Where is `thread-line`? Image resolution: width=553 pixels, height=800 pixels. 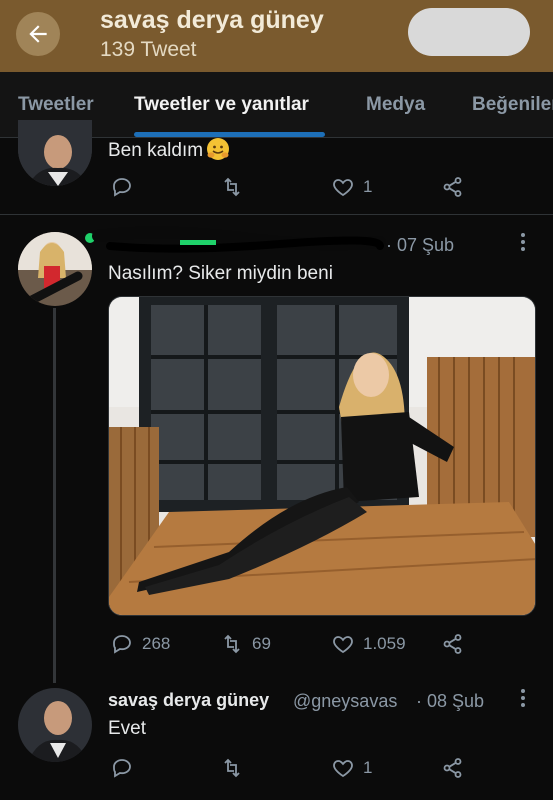
thread-line is located at coordinates (54, 495).